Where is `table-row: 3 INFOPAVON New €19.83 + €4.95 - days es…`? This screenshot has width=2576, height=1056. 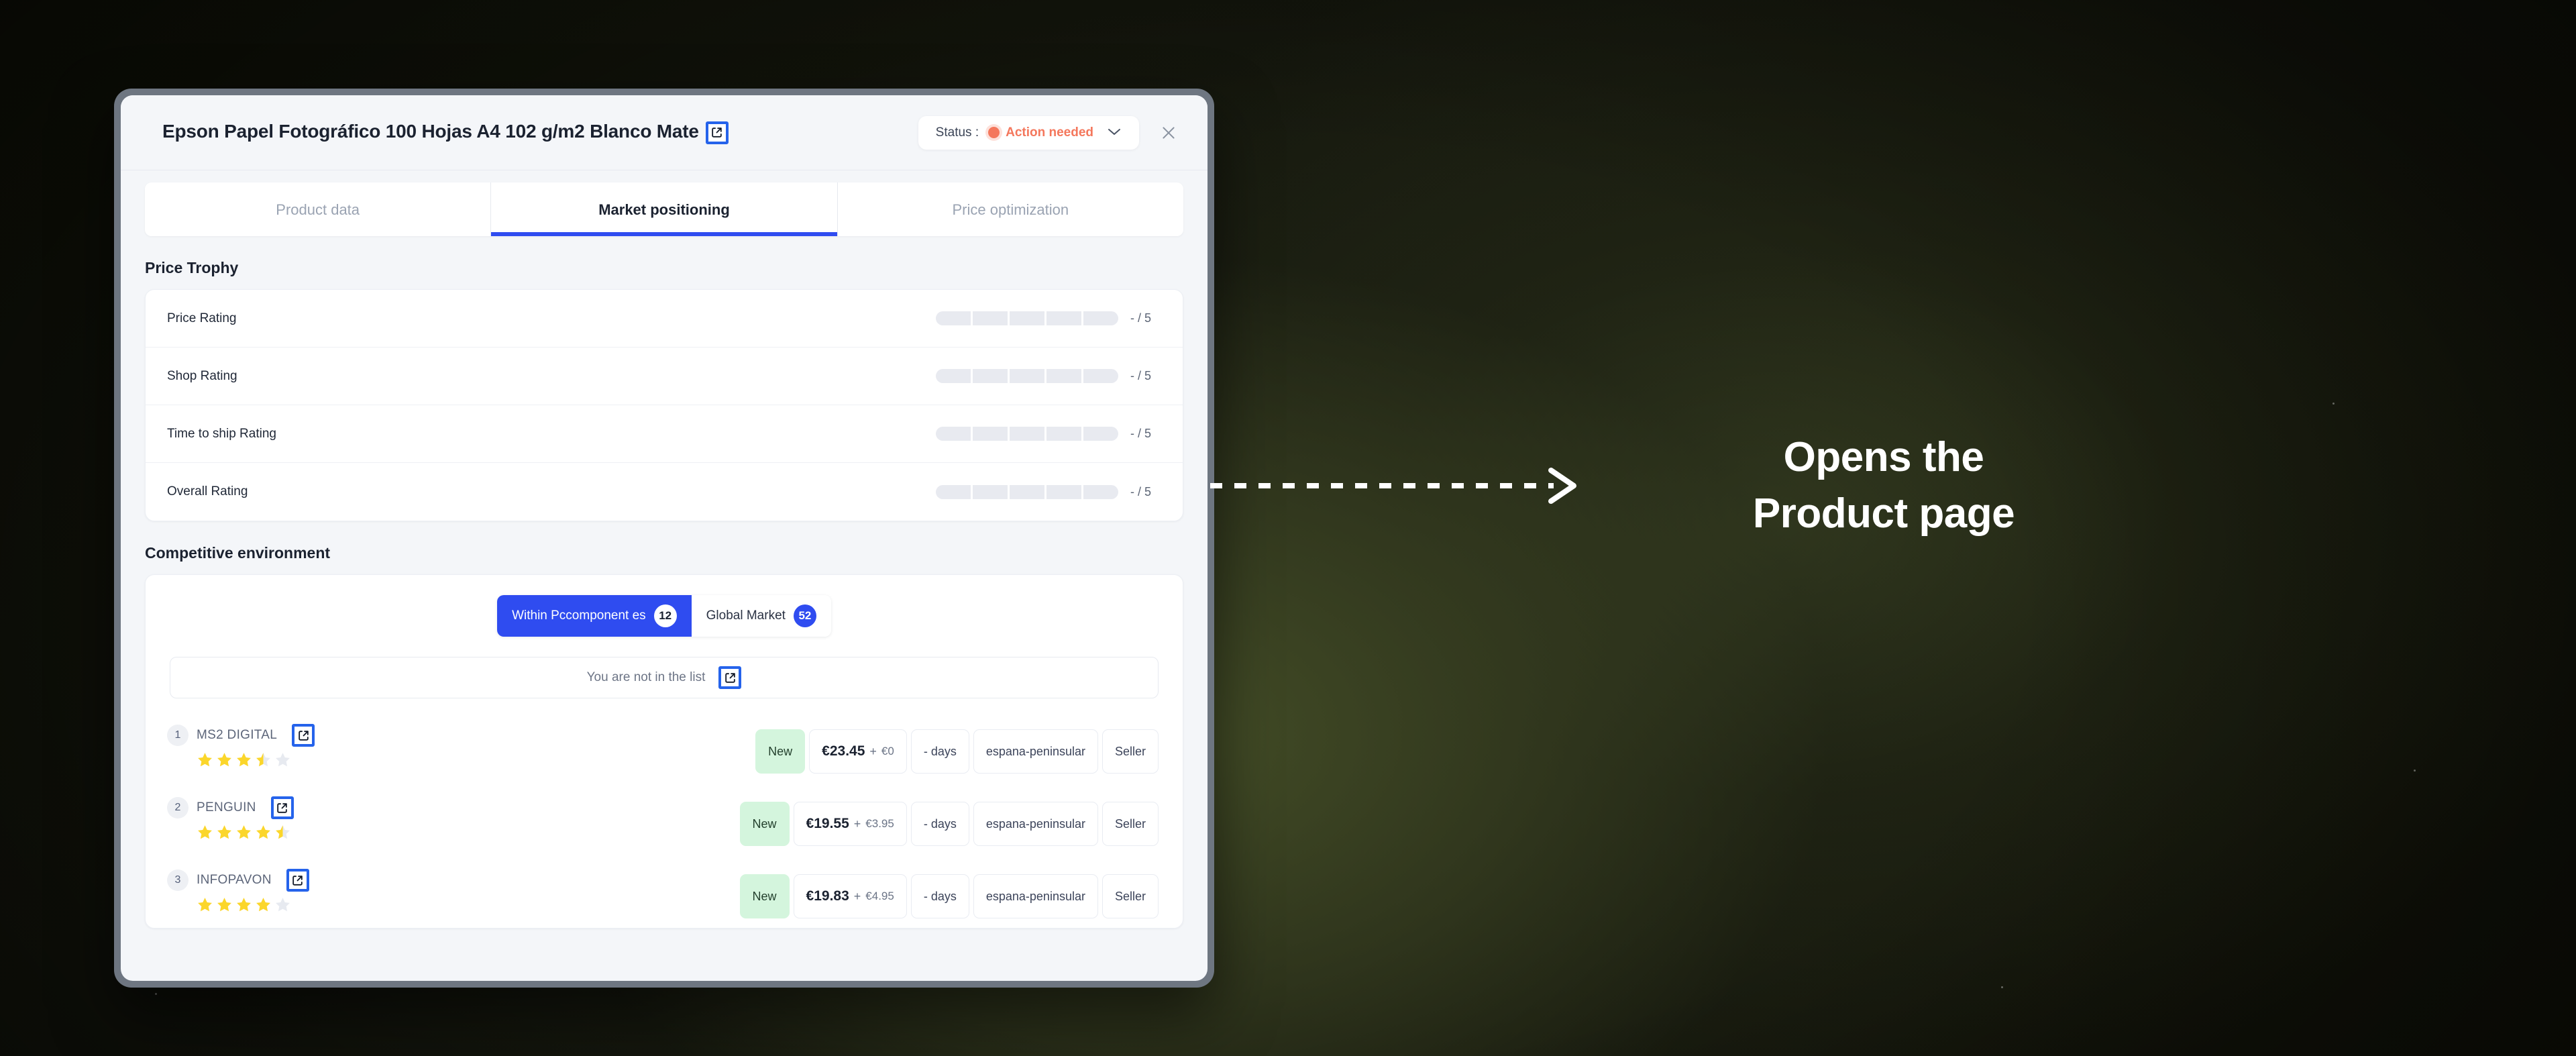 table-row: 3 INFOPAVON New €19.83 + €4.95 - days es… is located at coordinates (664, 891).